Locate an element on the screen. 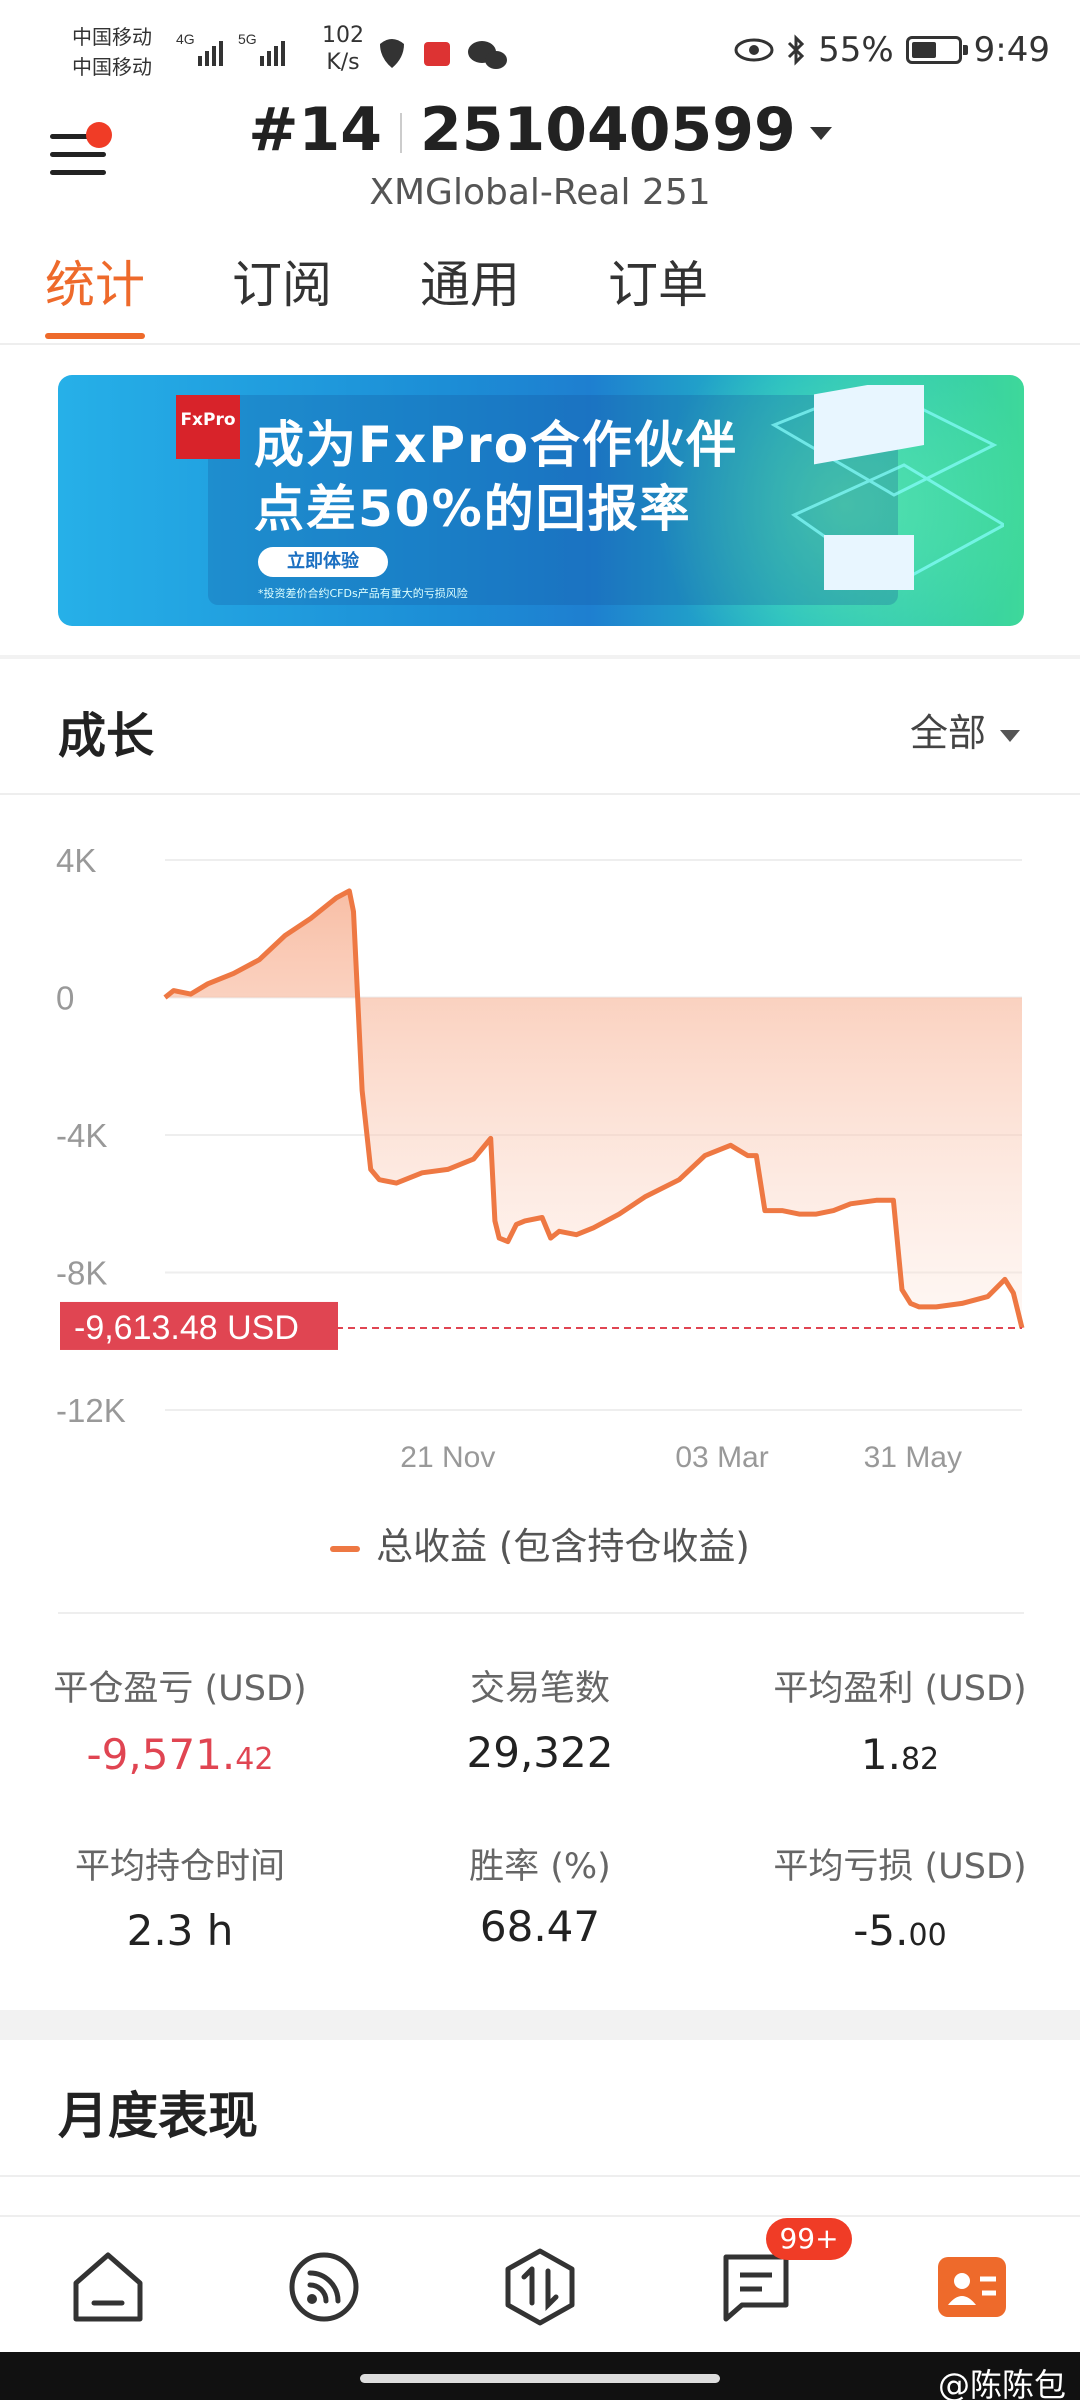 This screenshot has width=1080, height=2406. stat-label: 平均亏损 (USD) is located at coordinates (900, 1867).